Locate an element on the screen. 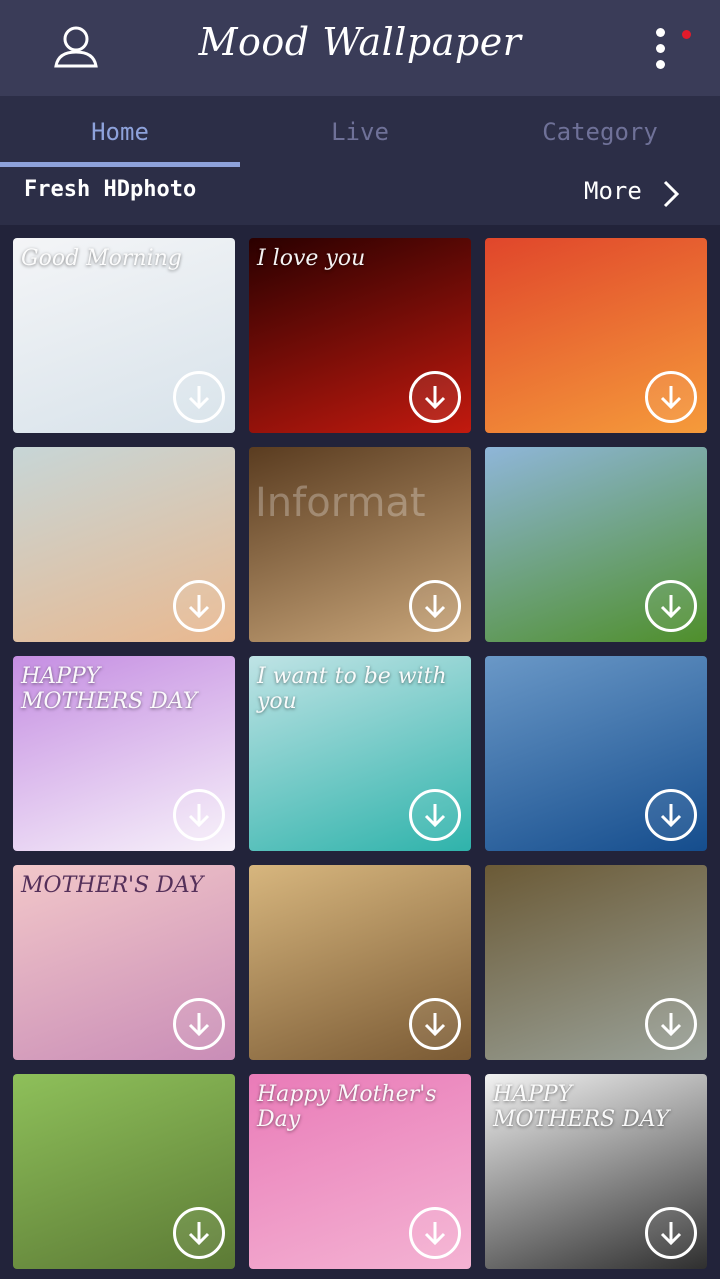  wallpaper-tile-heart-locket: I love you is located at coordinates (360, 335).